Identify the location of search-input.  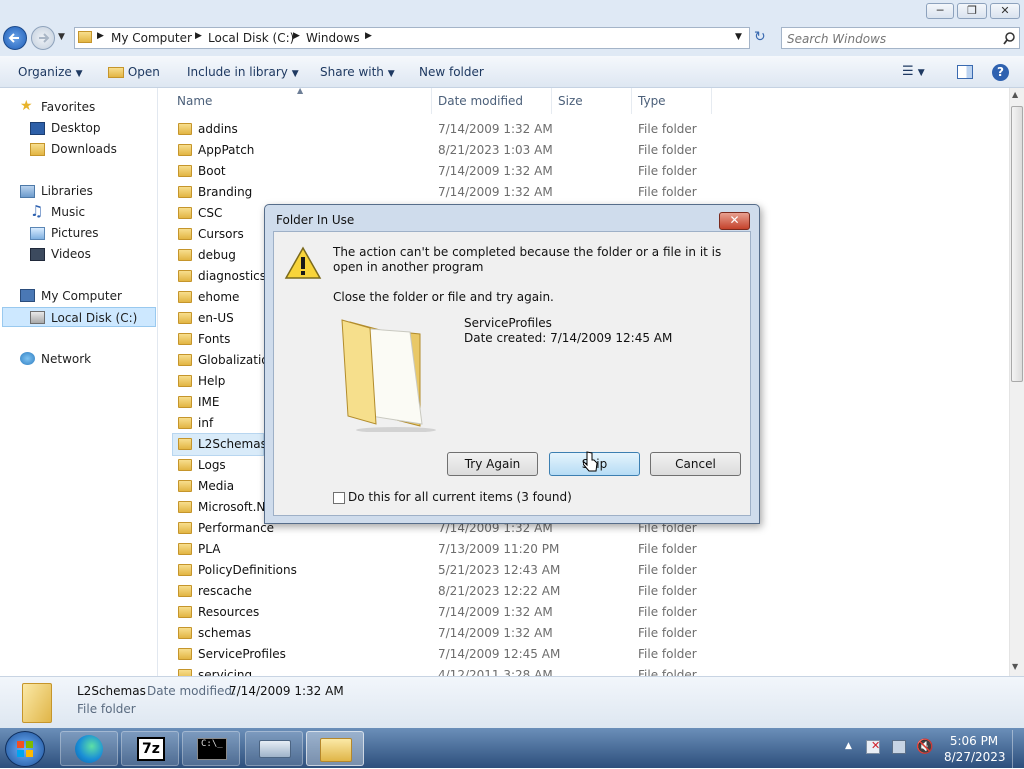
(892, 39).